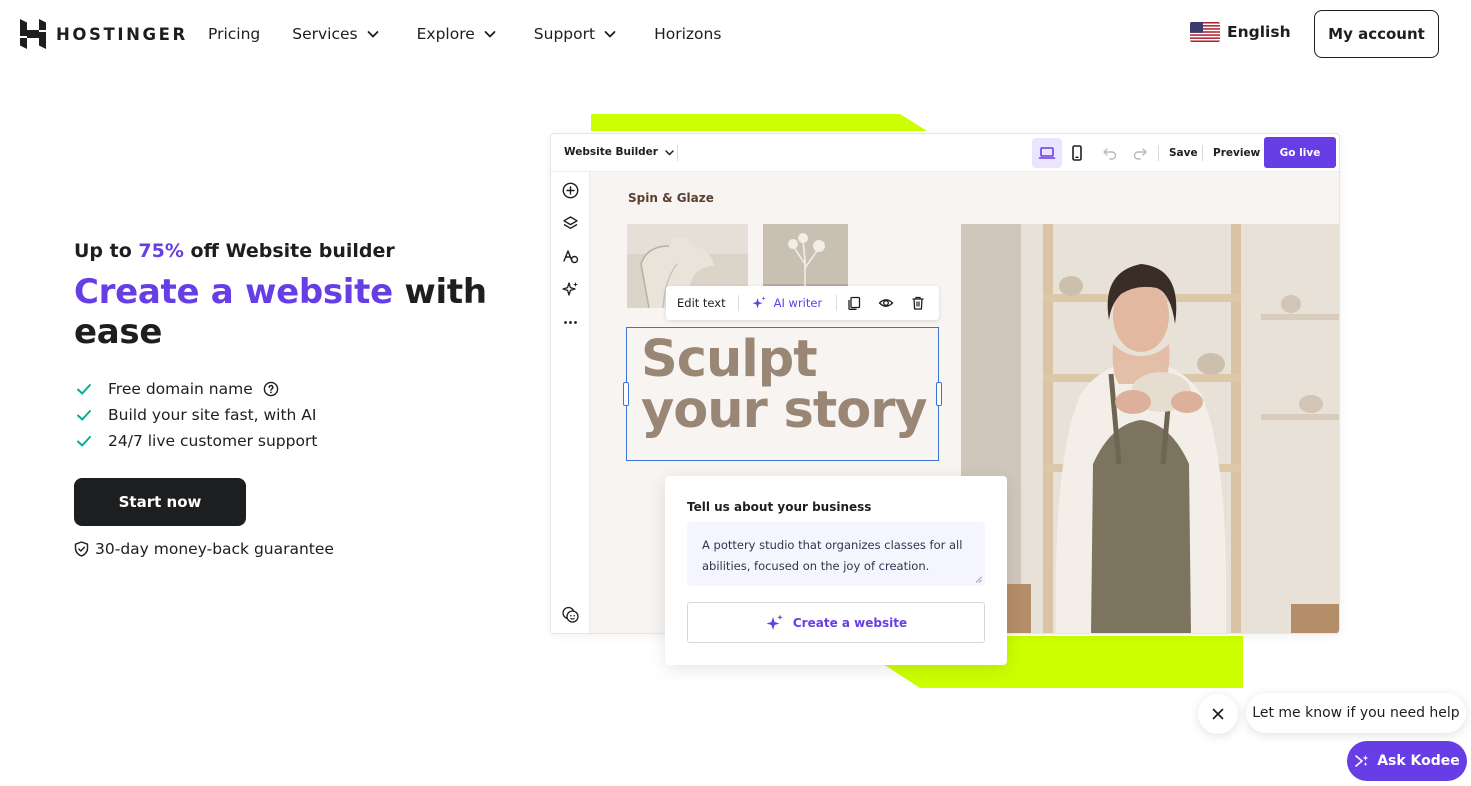 The width and height of the screenshot is (1471, 786). I want to click on save-button: Save, so click(1183, 153).